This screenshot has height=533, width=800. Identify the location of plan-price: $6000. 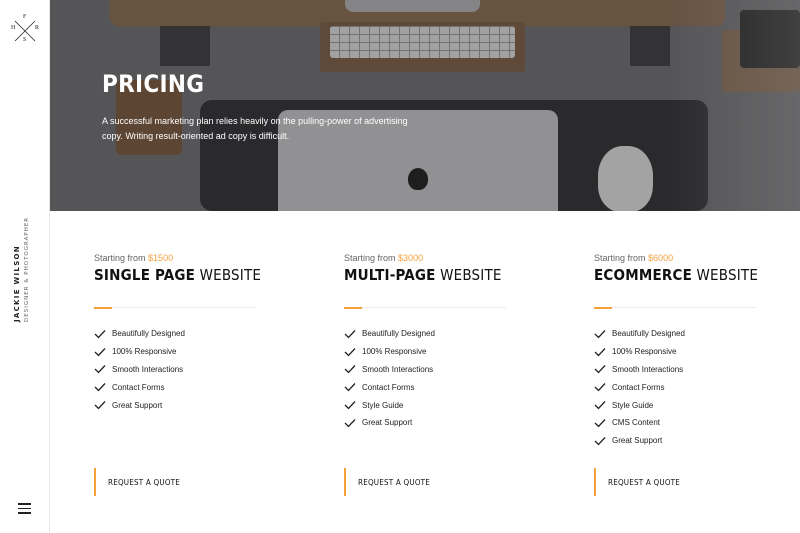
(661, 258).